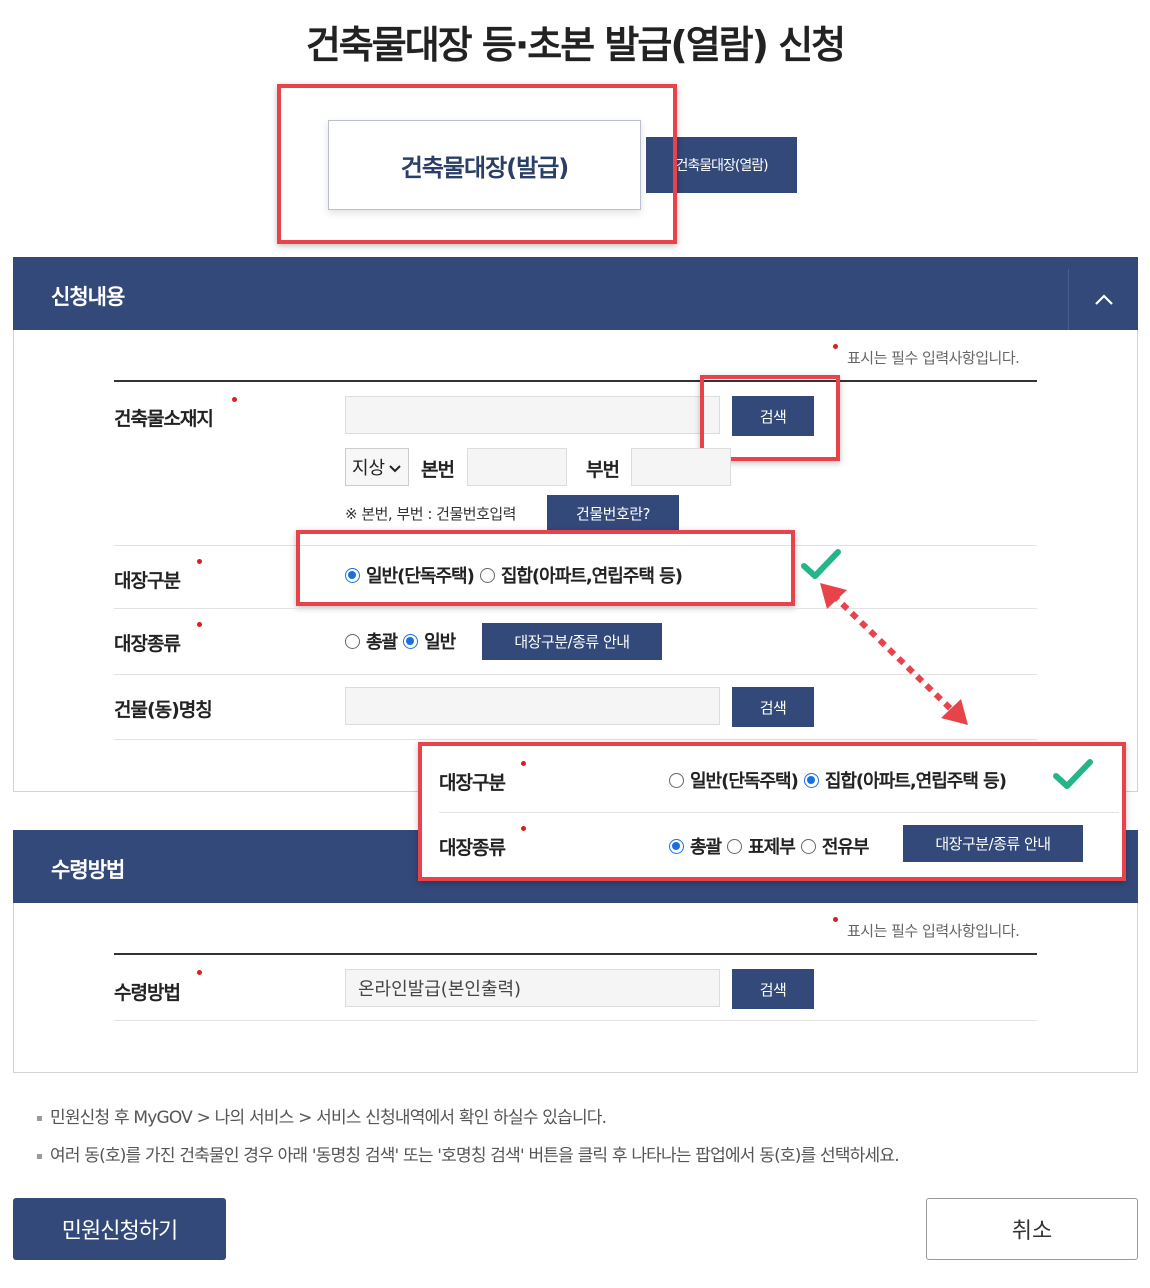 This screenshot has width=1150, height=1288. I want to click on popup-radio-general, so click(676, 780).